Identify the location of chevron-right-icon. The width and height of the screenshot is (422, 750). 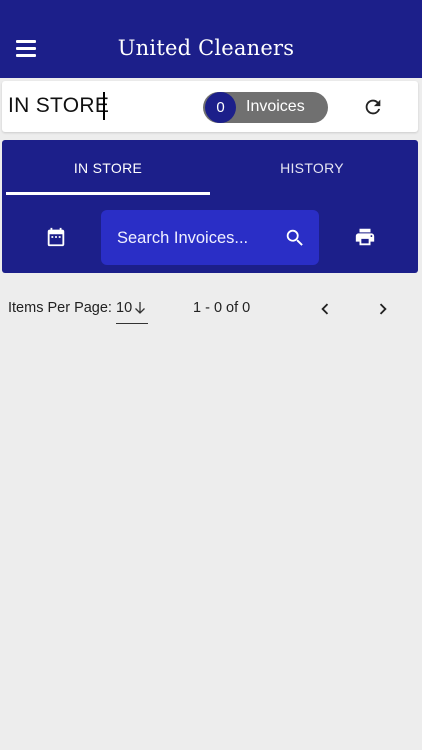
(383, 309).